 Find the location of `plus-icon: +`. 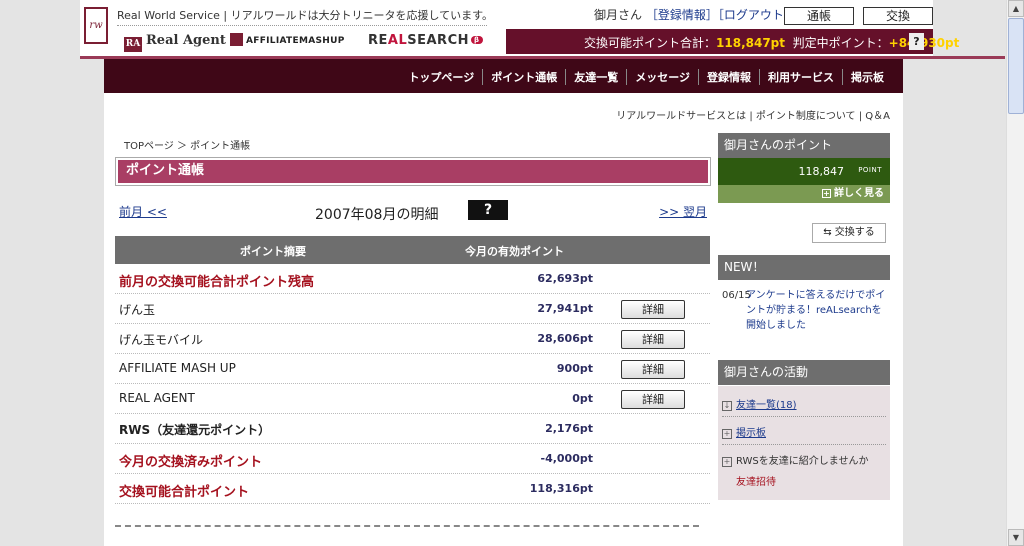

plus-icon: + is located at coordinates (826, 193).